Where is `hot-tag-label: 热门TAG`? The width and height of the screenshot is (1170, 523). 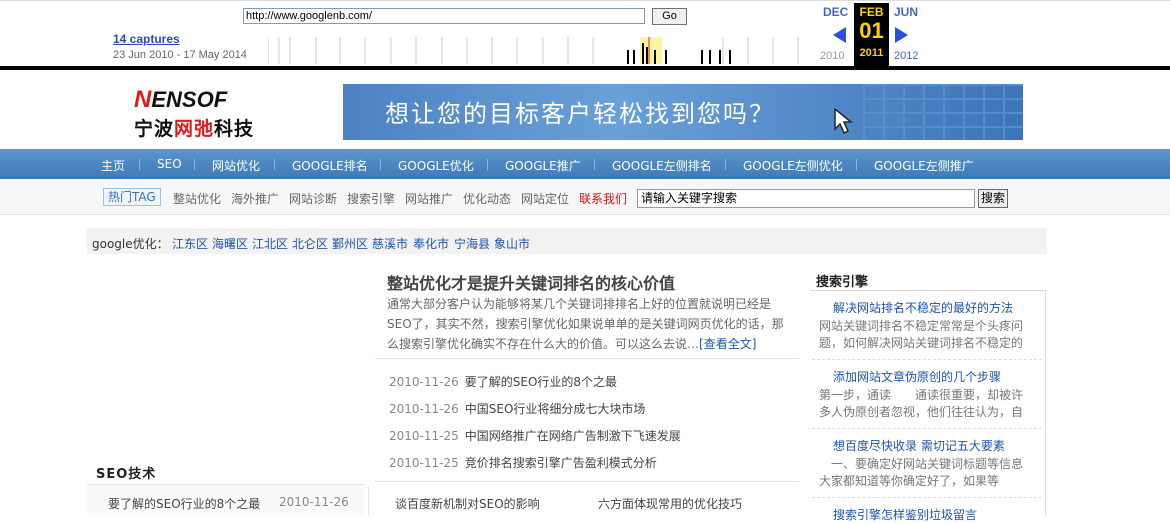 hot-tag-label: 热门TAG is located at coordinates (132, 197).